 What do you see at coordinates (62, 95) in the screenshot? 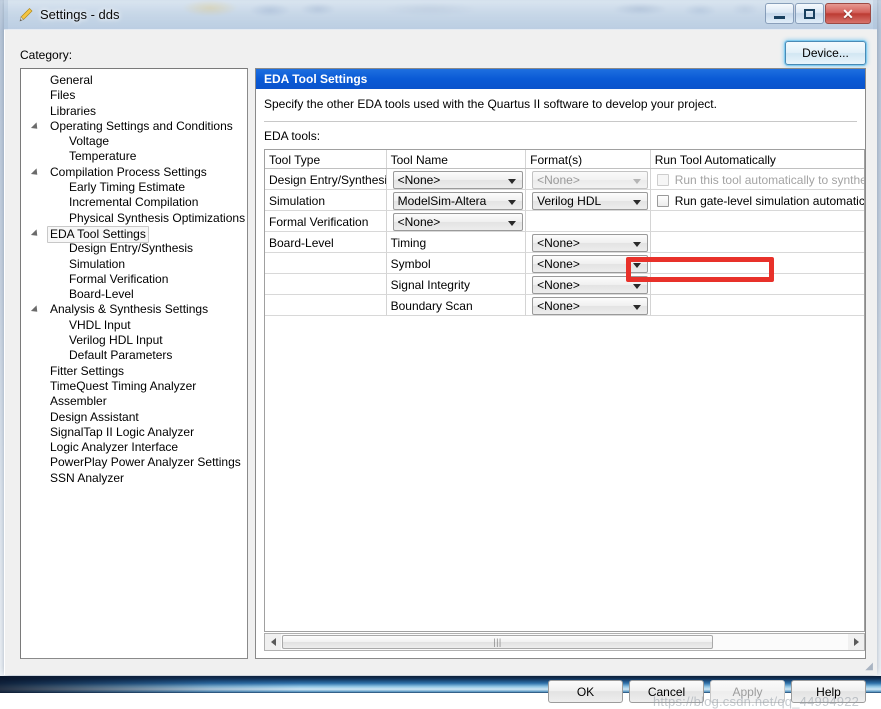
I see `tree-item-label: Files` at bounding box center [62, 95].